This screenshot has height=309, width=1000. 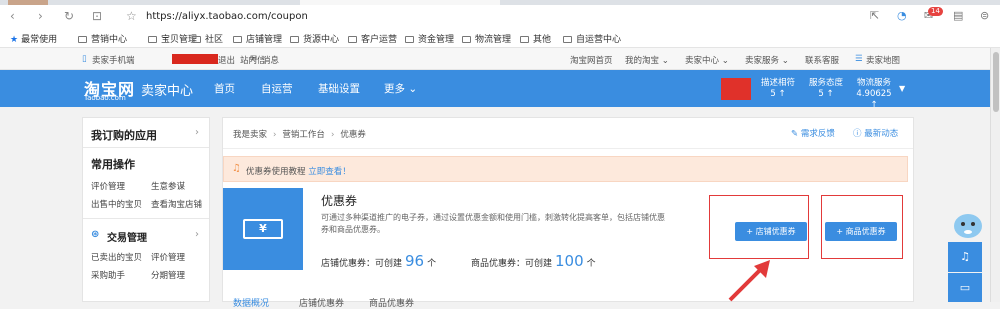 I want to click on stat-logistics: 物流服务 4.90625 ↑, so click(x=874, y=94).